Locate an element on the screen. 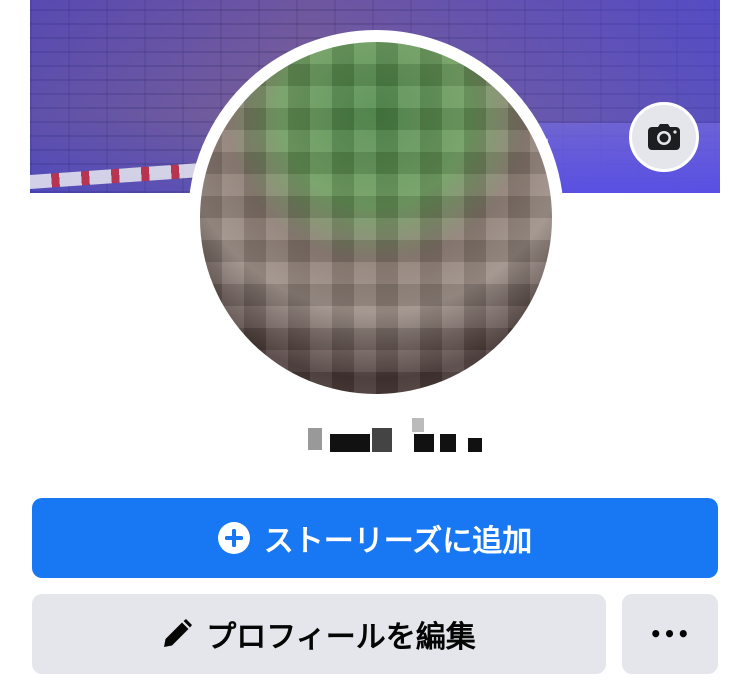 The height and width of the screenshot is (692, 750). more-icon: ••• is located at coordinates (670, 634).